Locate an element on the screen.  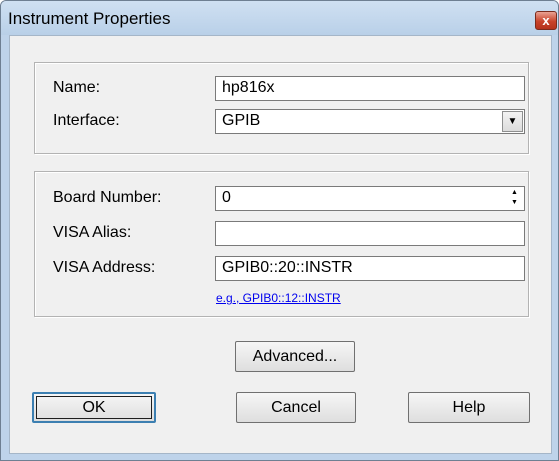
interface-label: Interface: is located at coordinates (86, 120).